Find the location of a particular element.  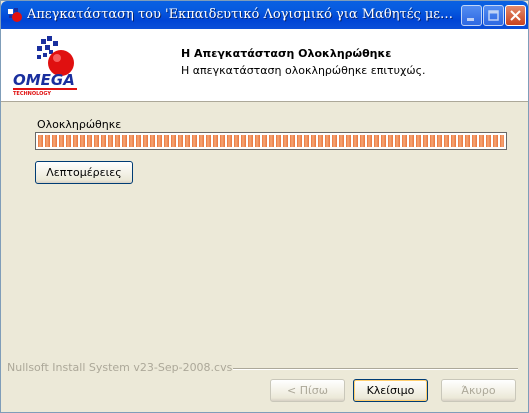

progress-bar is located at coordinates (271, 141).